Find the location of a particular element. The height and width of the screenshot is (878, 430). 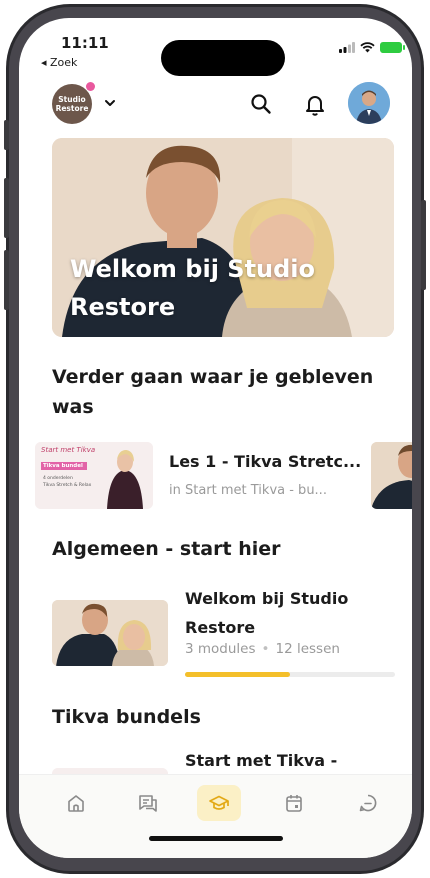

mute-switch is located at coordinates (6, 135).